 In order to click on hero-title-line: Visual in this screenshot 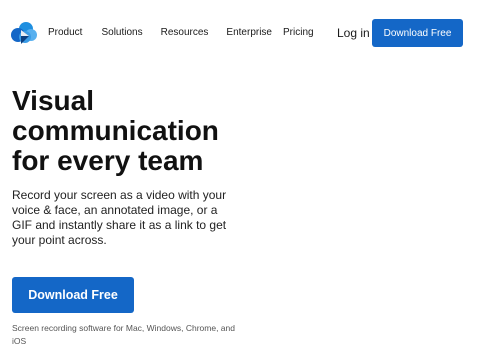, I will do `click(53, 100)`.